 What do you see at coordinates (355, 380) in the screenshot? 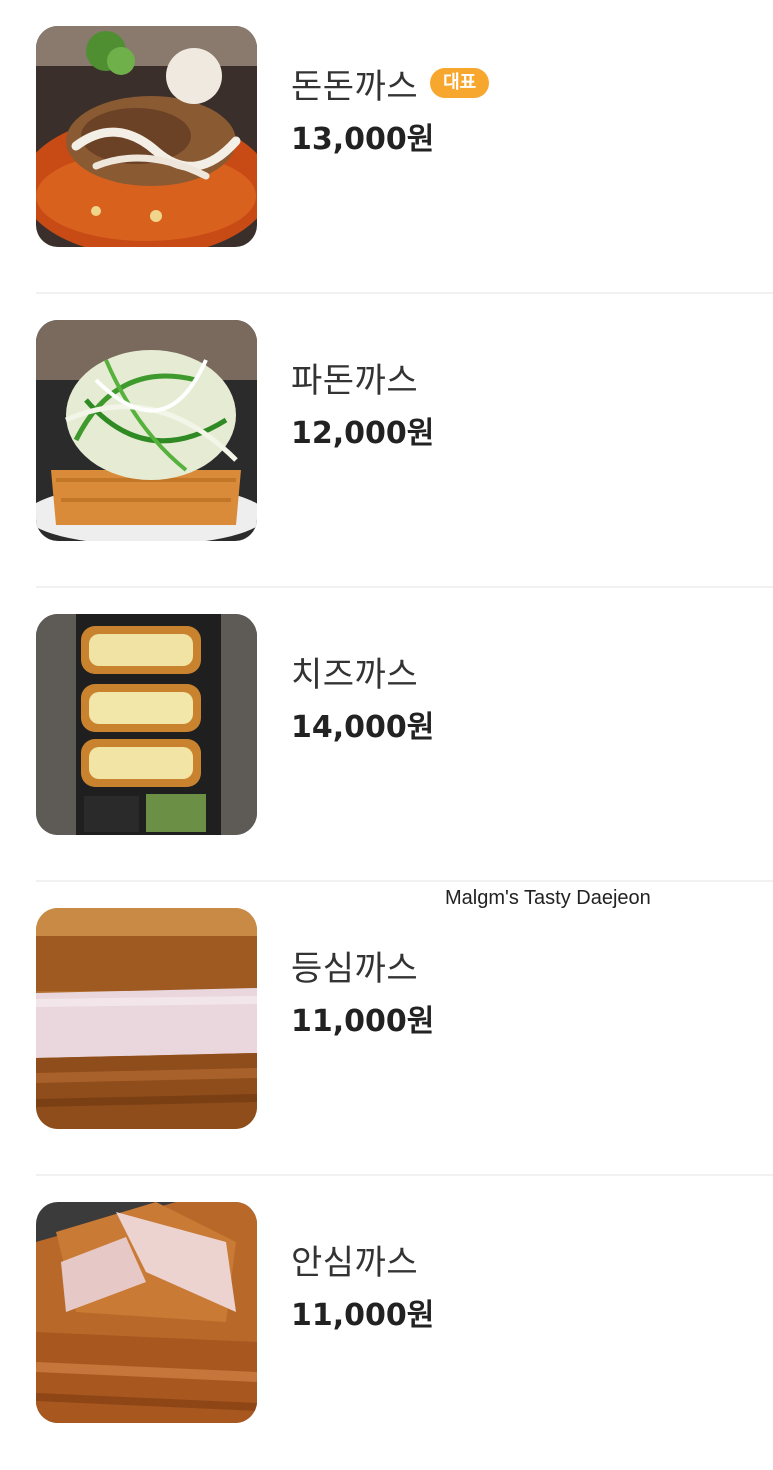
I see `menu-item-name: 파돈까스` at bounding box center [355, 380].